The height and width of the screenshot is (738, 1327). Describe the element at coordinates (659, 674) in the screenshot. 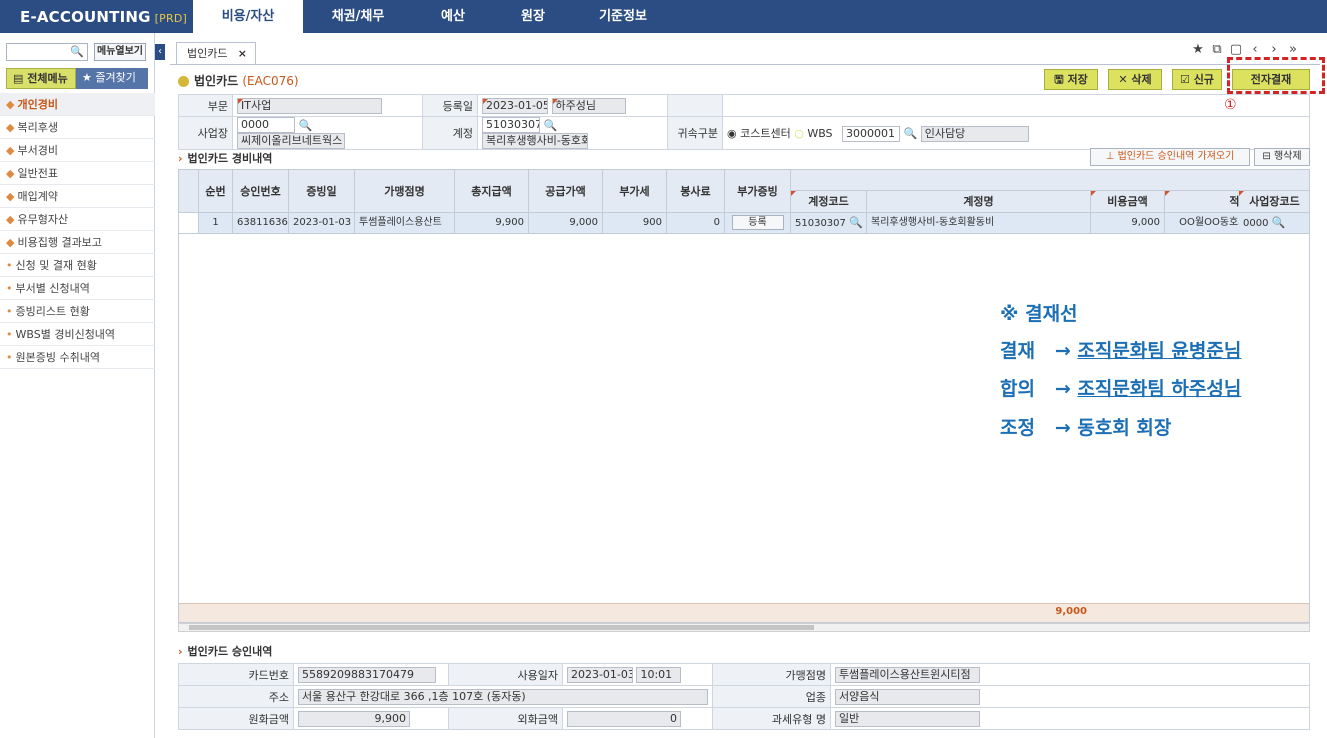

I see `use-time-field: 10:01` at that location.